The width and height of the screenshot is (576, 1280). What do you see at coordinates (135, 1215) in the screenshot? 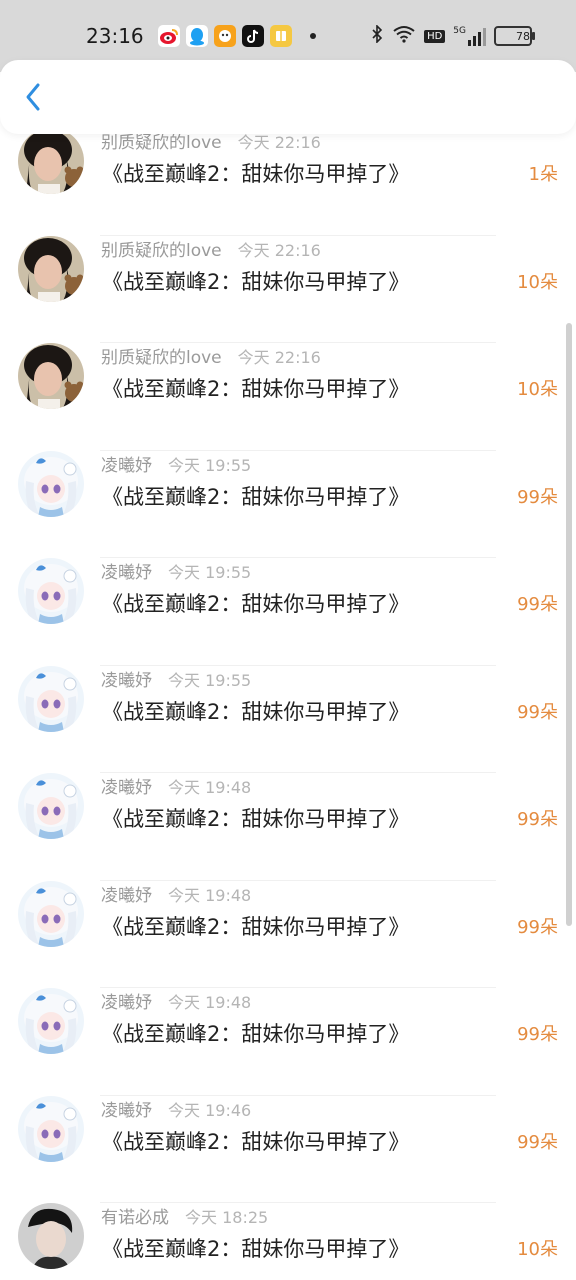
I see `username: 有诺必成` at bounding box center [135, 1215].